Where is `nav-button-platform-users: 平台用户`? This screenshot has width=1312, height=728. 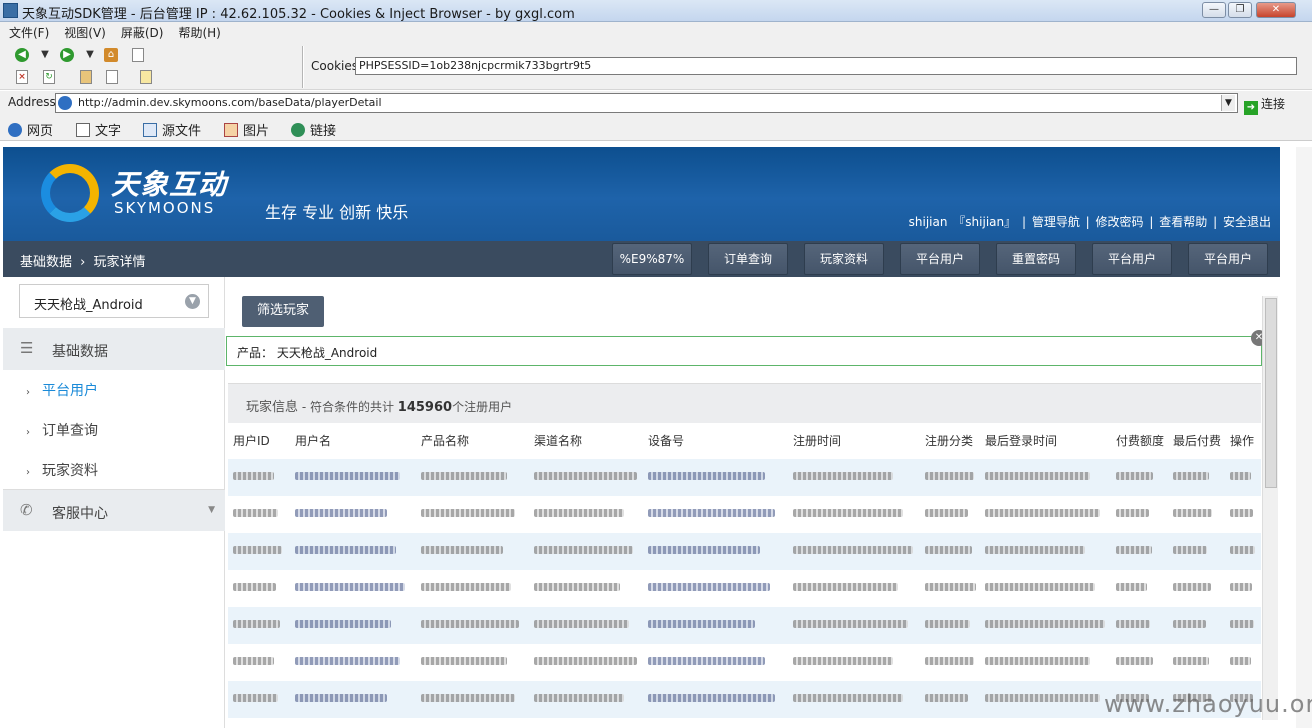 nav-button-platform-users: 平台用户 is located at coordinates (940, 259).